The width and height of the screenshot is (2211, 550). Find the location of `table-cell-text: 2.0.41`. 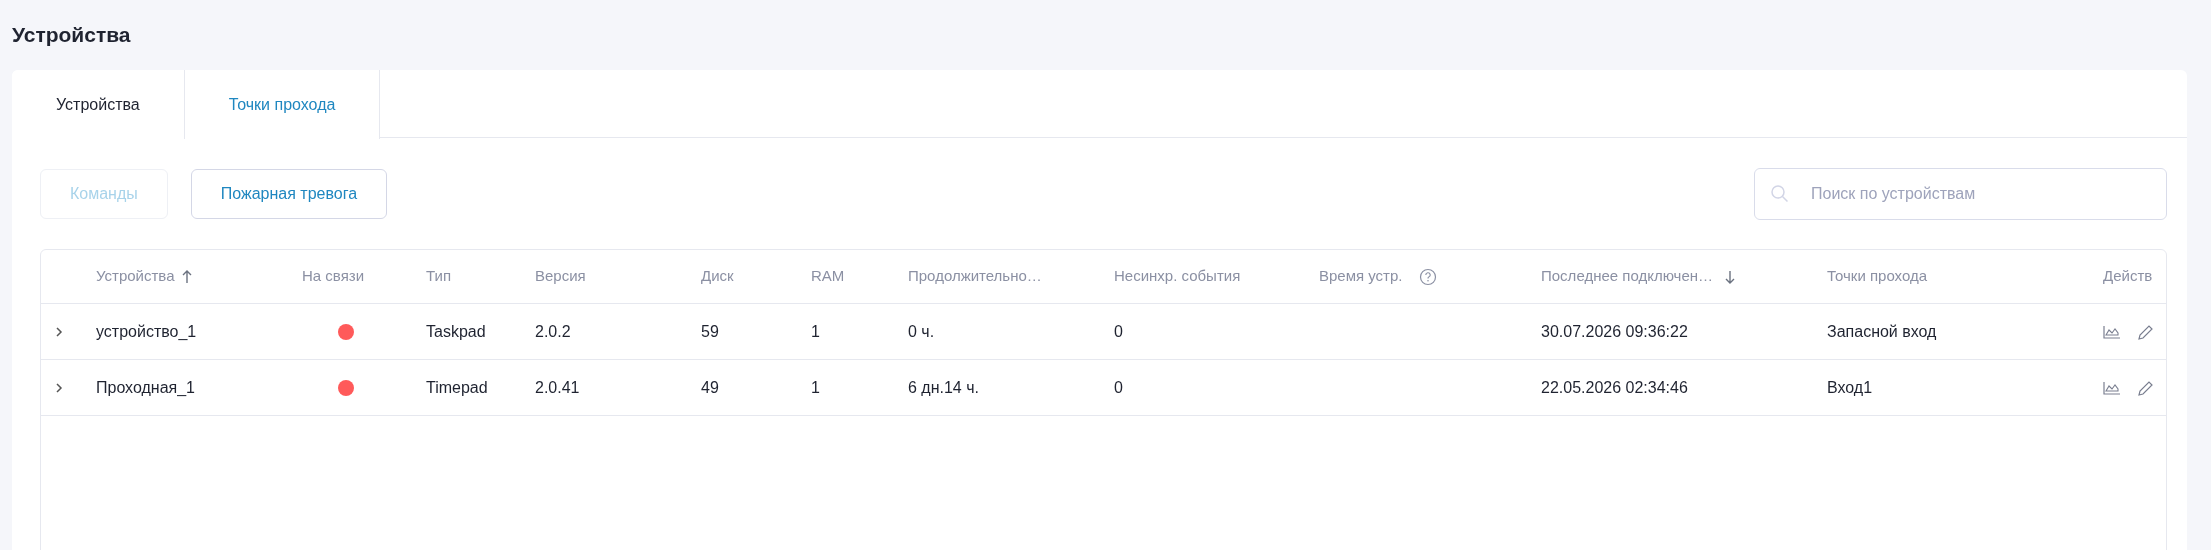

table-cell-text: 2.0.41 is located at coordinates (557, 387).